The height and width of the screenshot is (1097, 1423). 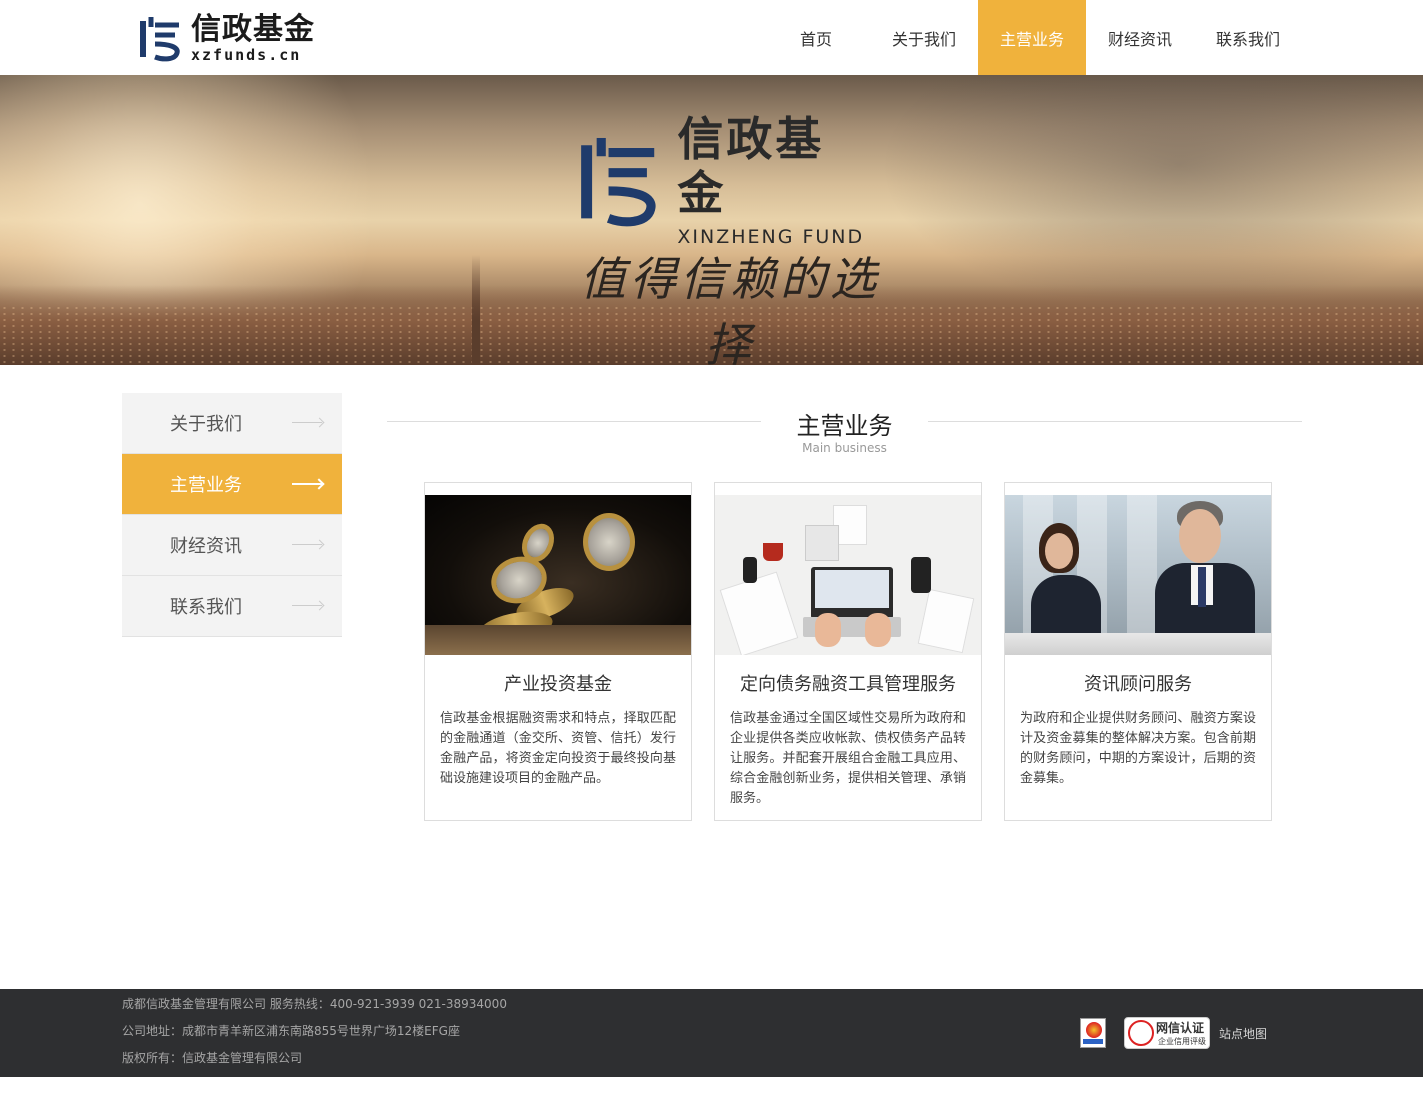 I want to click on sidebar-item-label: 主营业务, so click(x=206, y=485).